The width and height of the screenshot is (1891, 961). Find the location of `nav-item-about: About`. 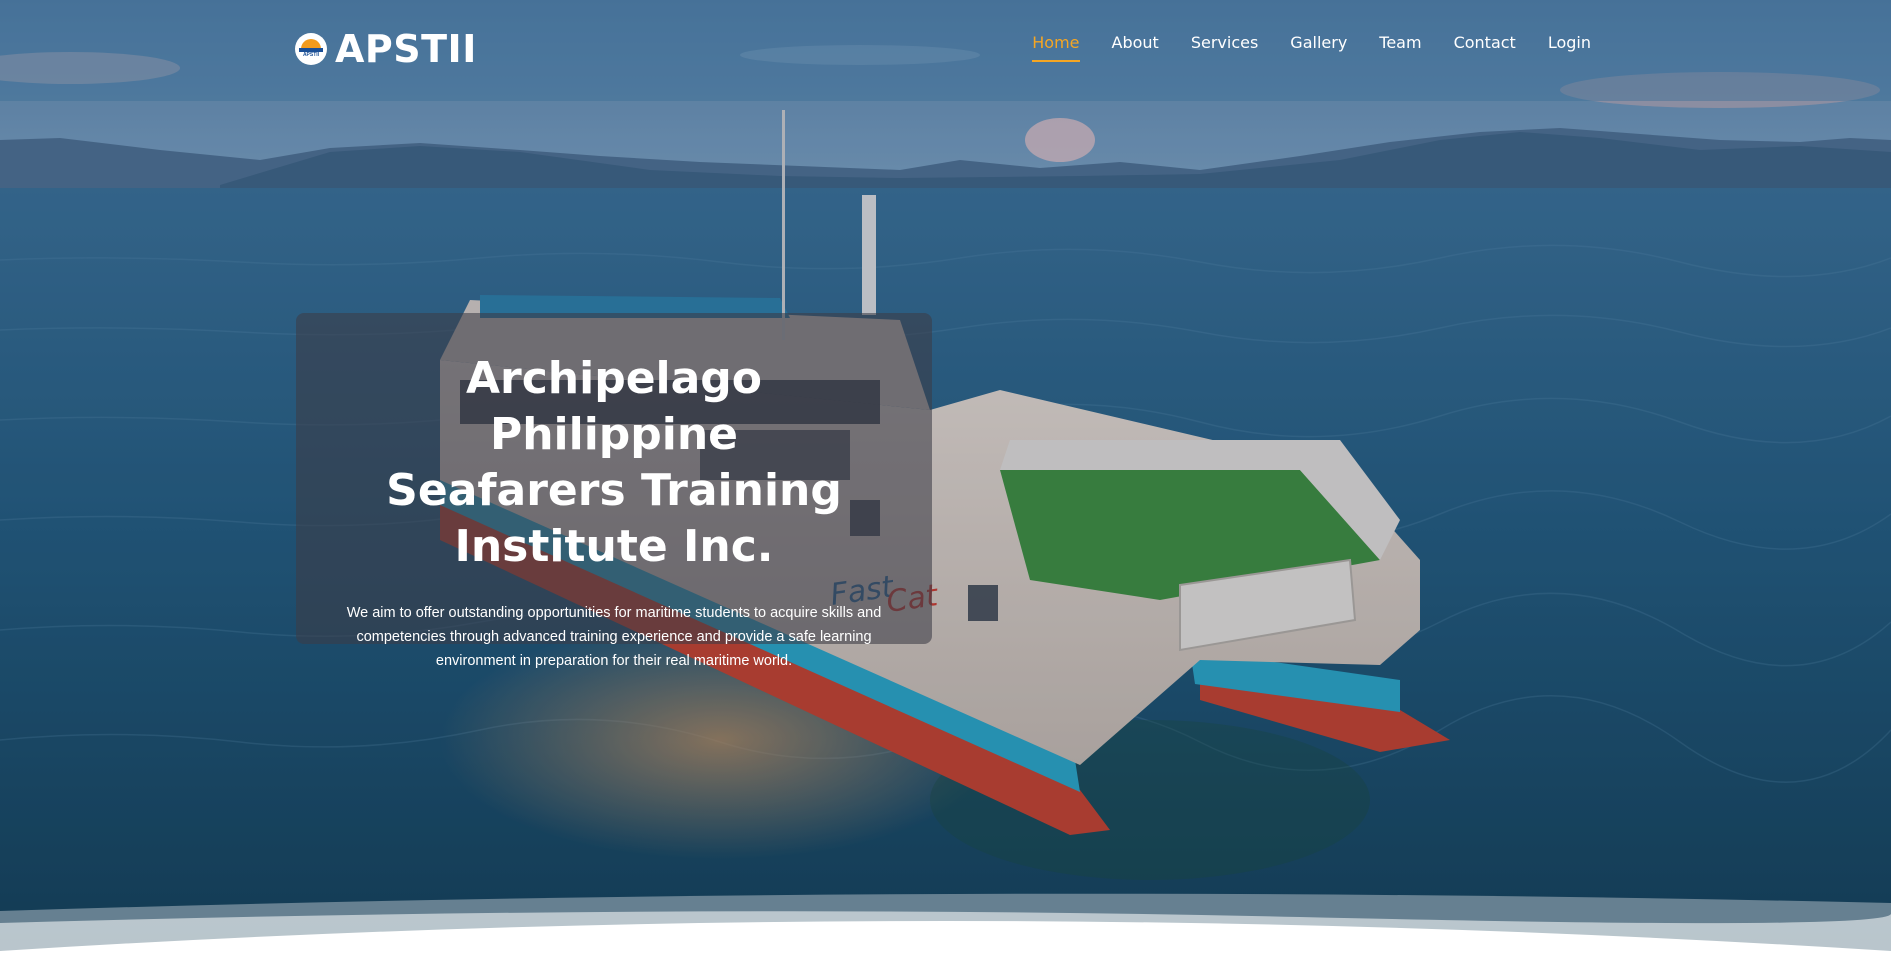

nav-item-about: About is located at coordinates (1135, 43).